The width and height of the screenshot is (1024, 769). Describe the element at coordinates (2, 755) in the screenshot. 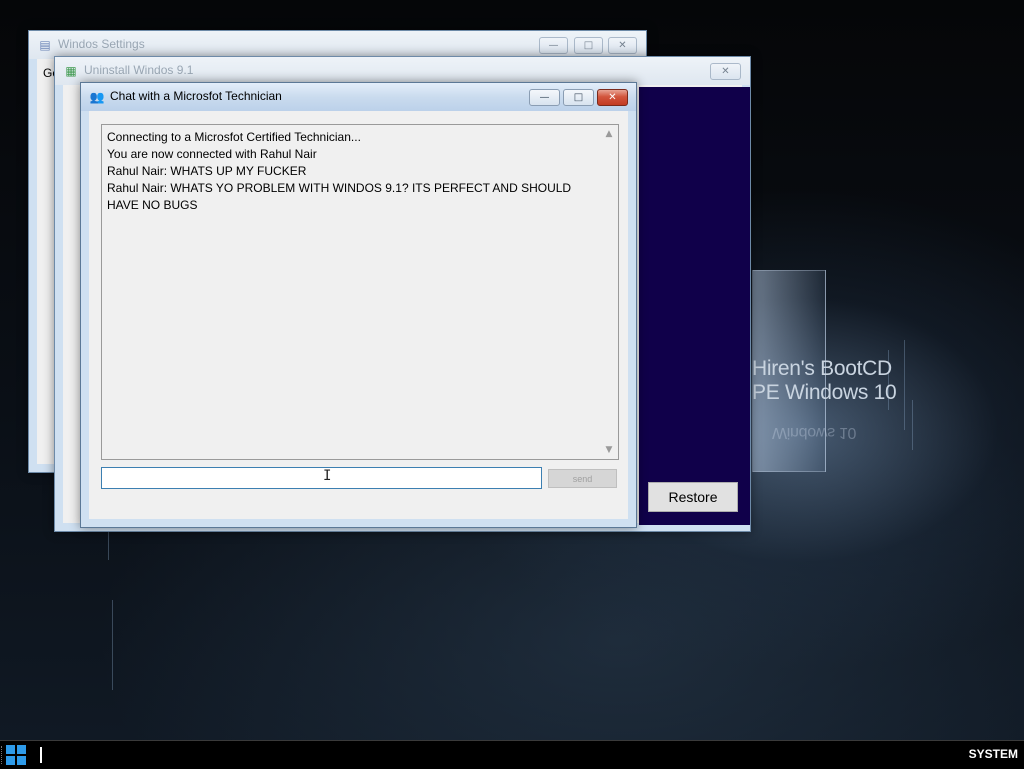

I see `taskbar-grip` at that location.